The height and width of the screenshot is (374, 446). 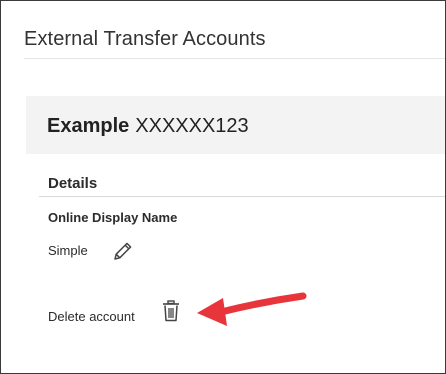 I want to click on account-title: Example XXXXXX123, so click(x=148, y=126).